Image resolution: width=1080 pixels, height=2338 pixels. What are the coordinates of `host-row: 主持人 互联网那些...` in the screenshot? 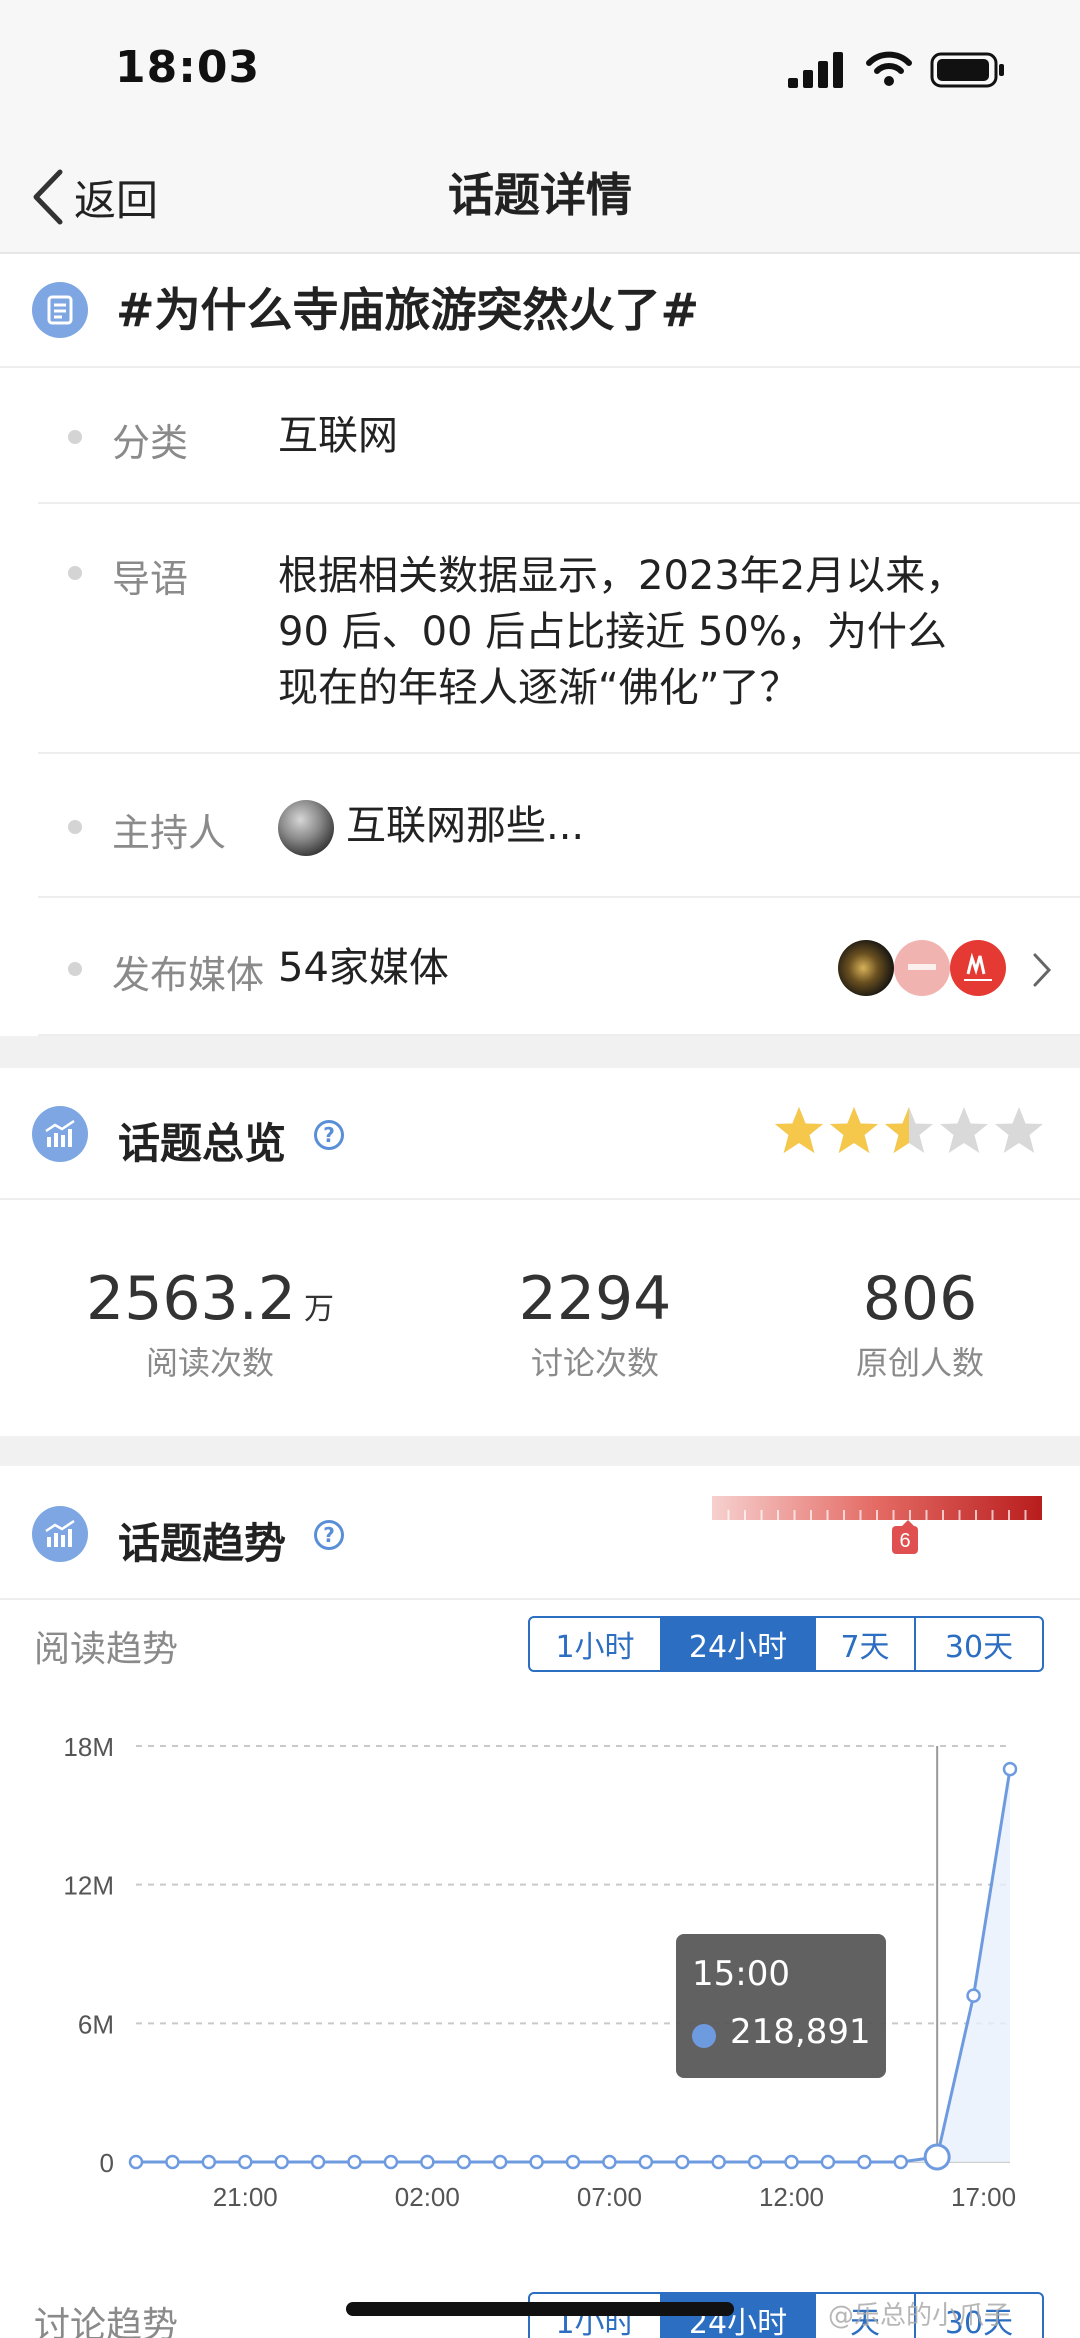 It's located at (559, 826).